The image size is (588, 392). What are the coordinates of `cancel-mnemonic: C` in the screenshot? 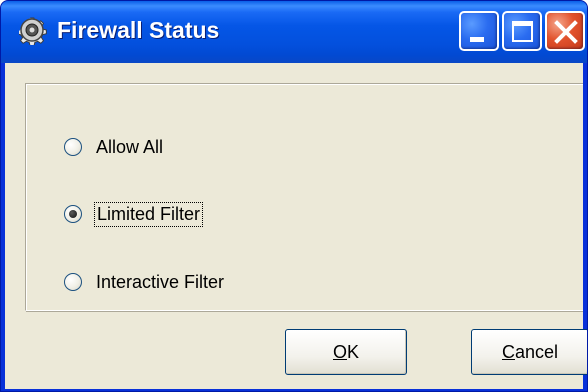 It's located at (508, 352).